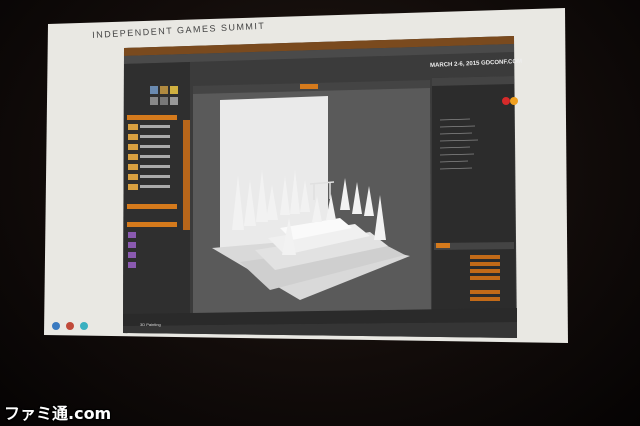 The height and width of the screenshot is (426, 640). I want to click on taskbar-icon, so click(56, 326).